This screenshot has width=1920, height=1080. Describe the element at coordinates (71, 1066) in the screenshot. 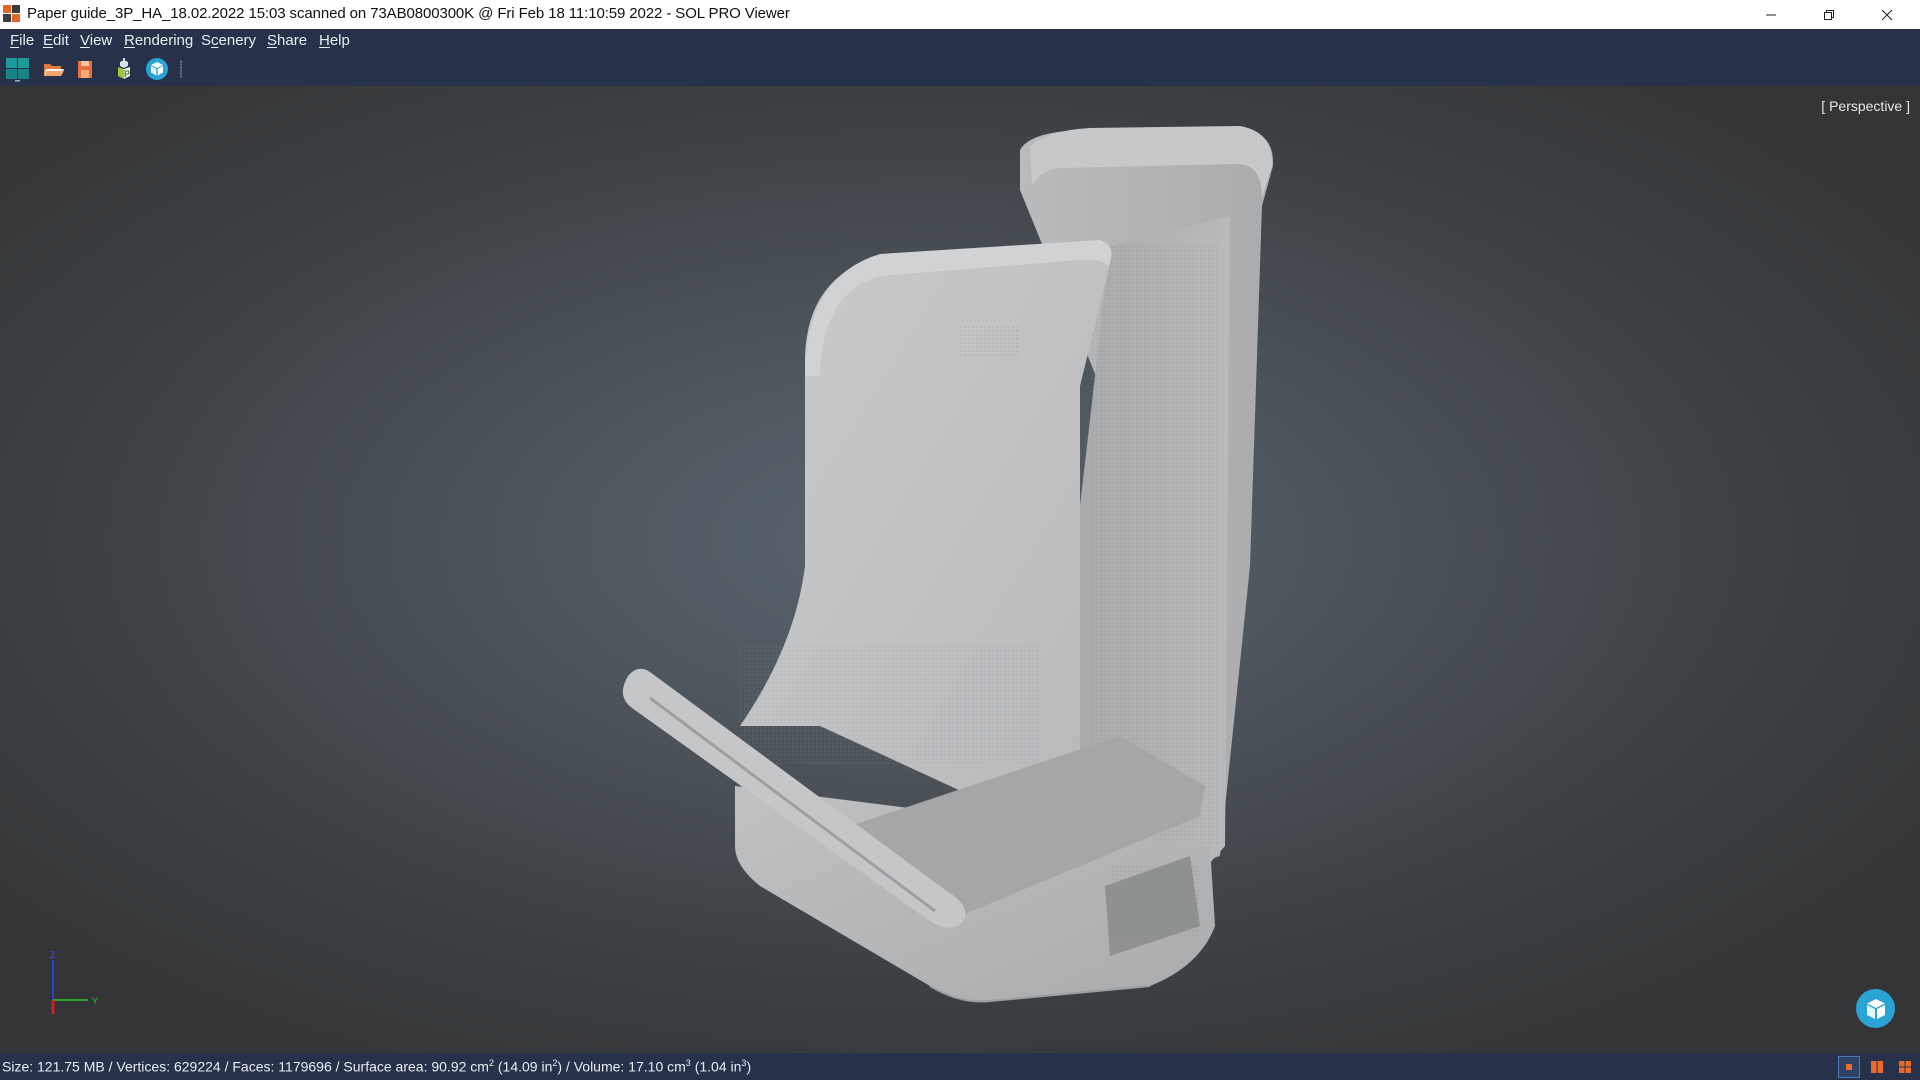

I see `size-value: 121.75 MB` at that location.